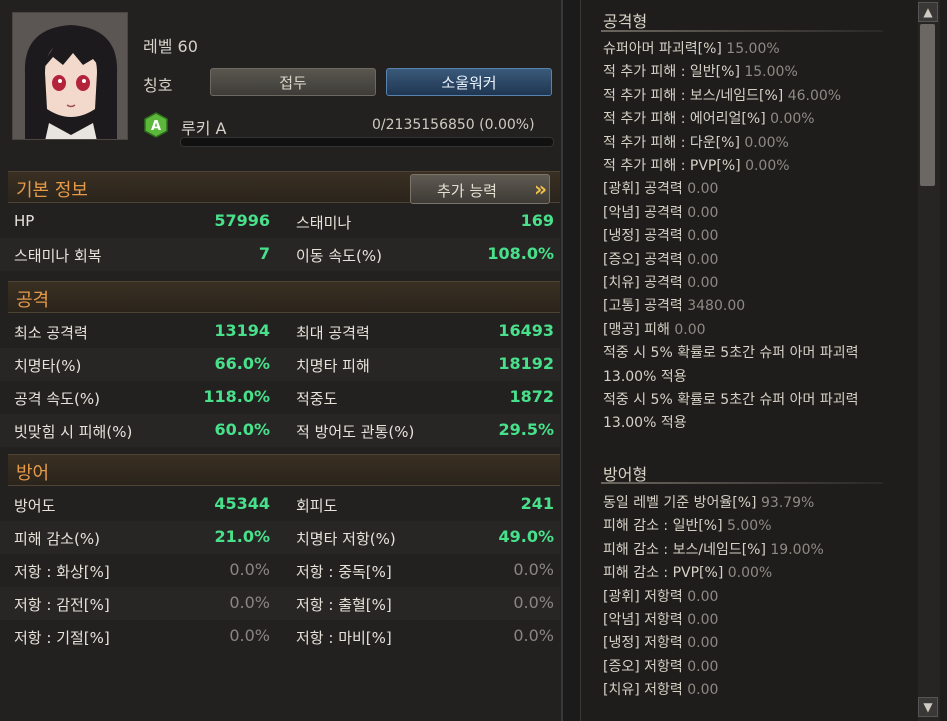  What do you see at coordinates (680, 503) in the screenshot?
I see `ability-name: 동일 레벨 기준 방어율[%]` at bounding box center [680, 503].